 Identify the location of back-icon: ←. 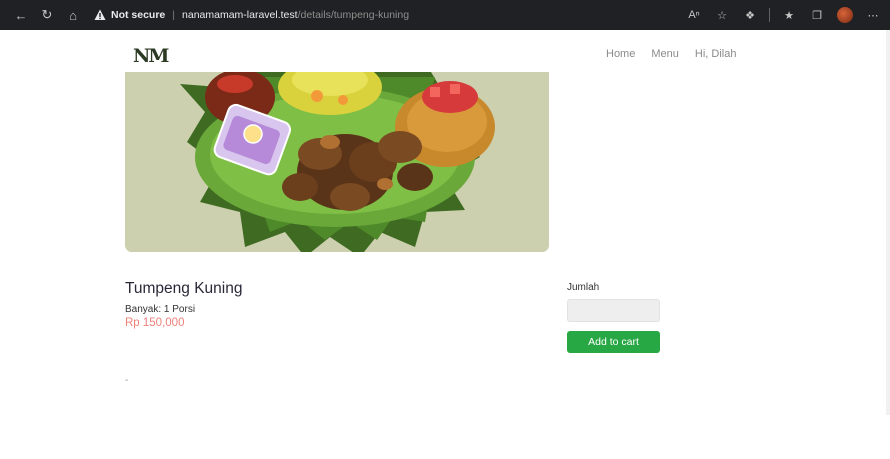
(21, 15).